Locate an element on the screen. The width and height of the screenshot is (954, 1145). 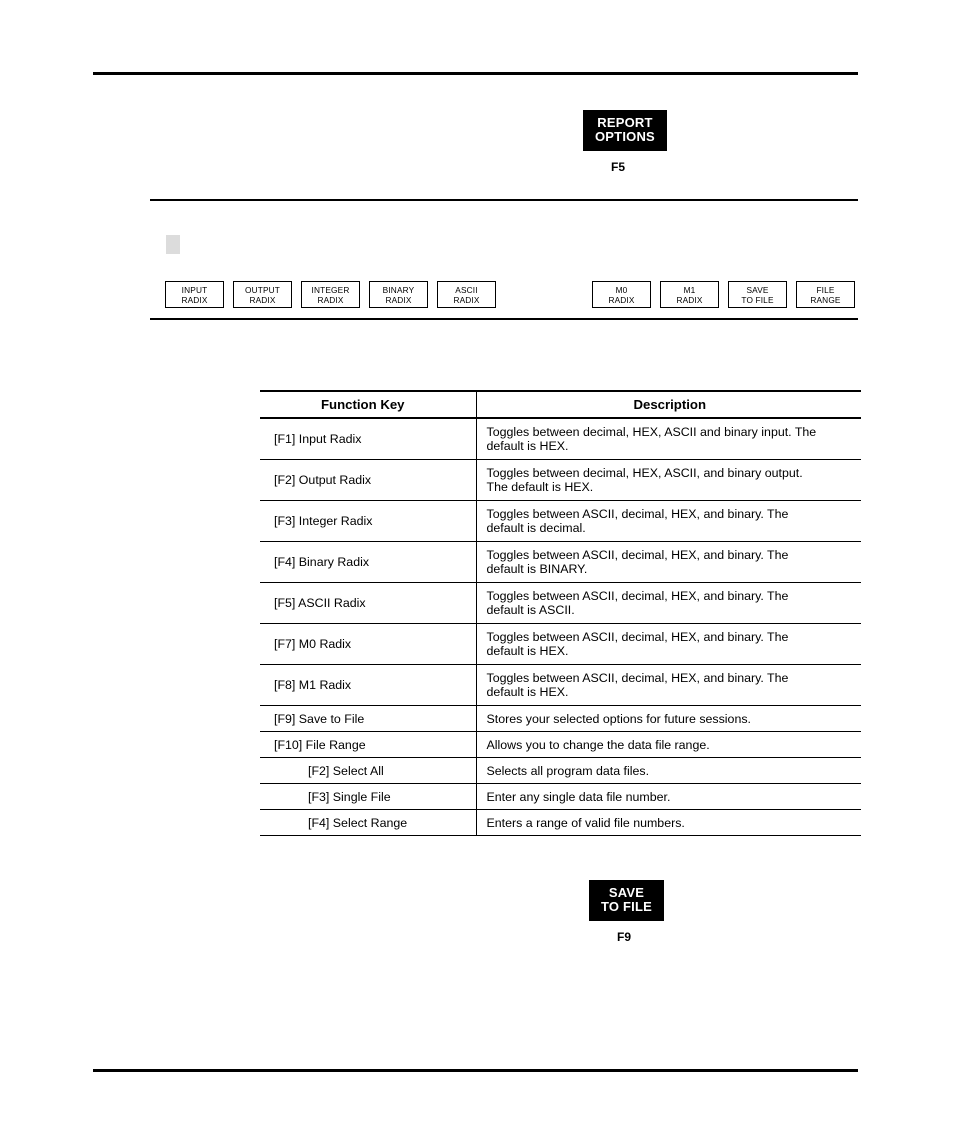
softkey-label-line1: M1 is located at coordinates (689, 289).